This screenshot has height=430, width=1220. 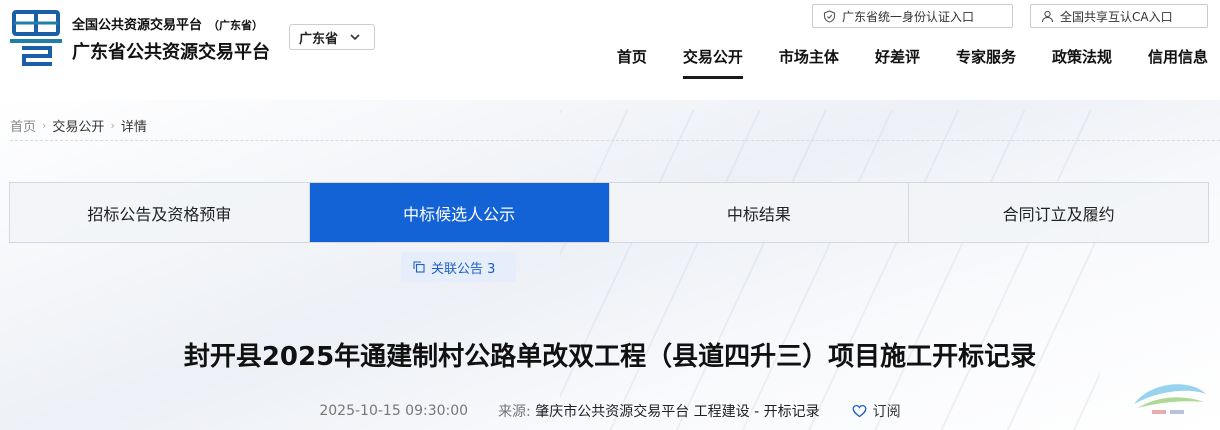 What do you see at coordinates (677, 412) in the screenshot?
I see `source-value: 肇庆市公共资源交易平台 工程建设 - 开标记录` at bounding box center [677, 412].